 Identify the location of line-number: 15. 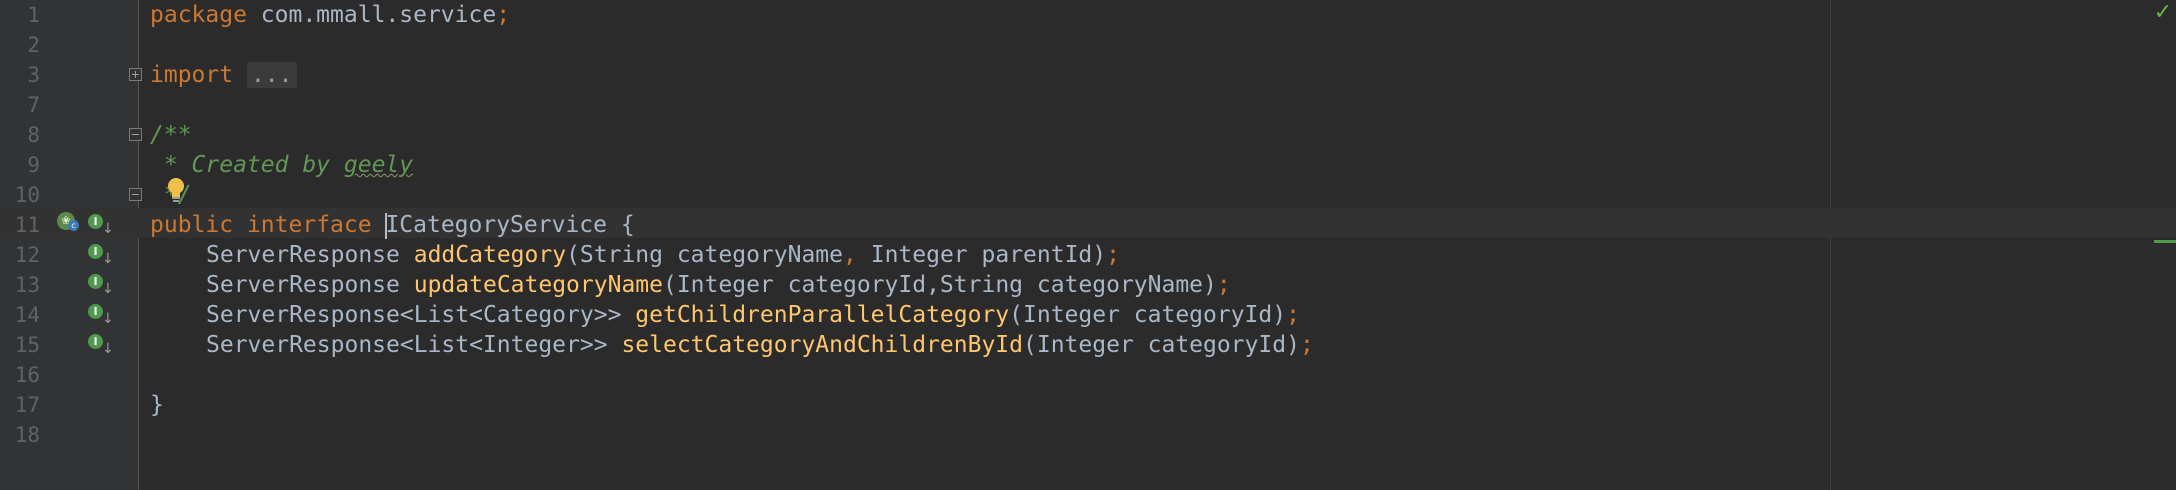
(27, 345).